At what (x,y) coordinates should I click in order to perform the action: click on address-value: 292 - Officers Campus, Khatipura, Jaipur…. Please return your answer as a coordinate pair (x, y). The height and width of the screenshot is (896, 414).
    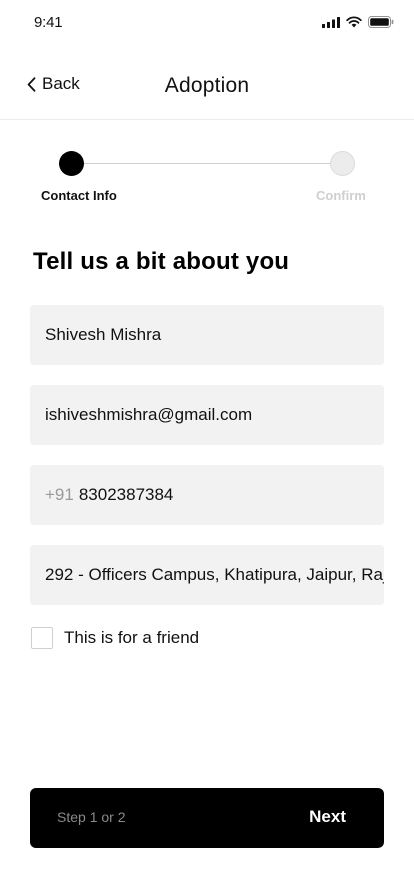
    Looking at the image, I should click on (214, 574).